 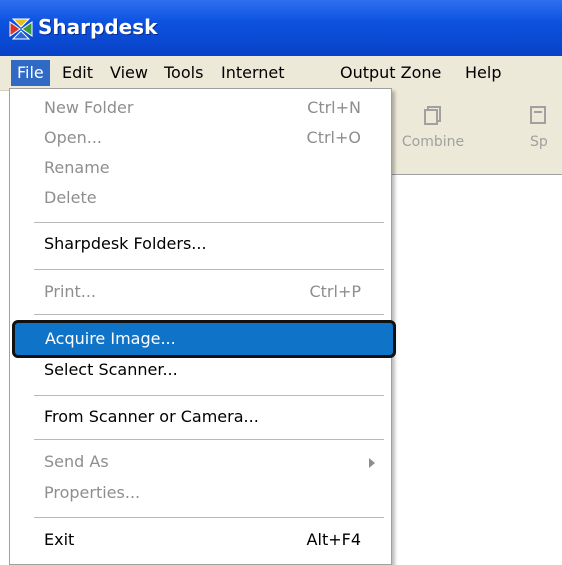 What do you see at coordinates (476, 132) in the screenshot?
I see `toolbar: Combine Sp` at bounding box center [476, 132].